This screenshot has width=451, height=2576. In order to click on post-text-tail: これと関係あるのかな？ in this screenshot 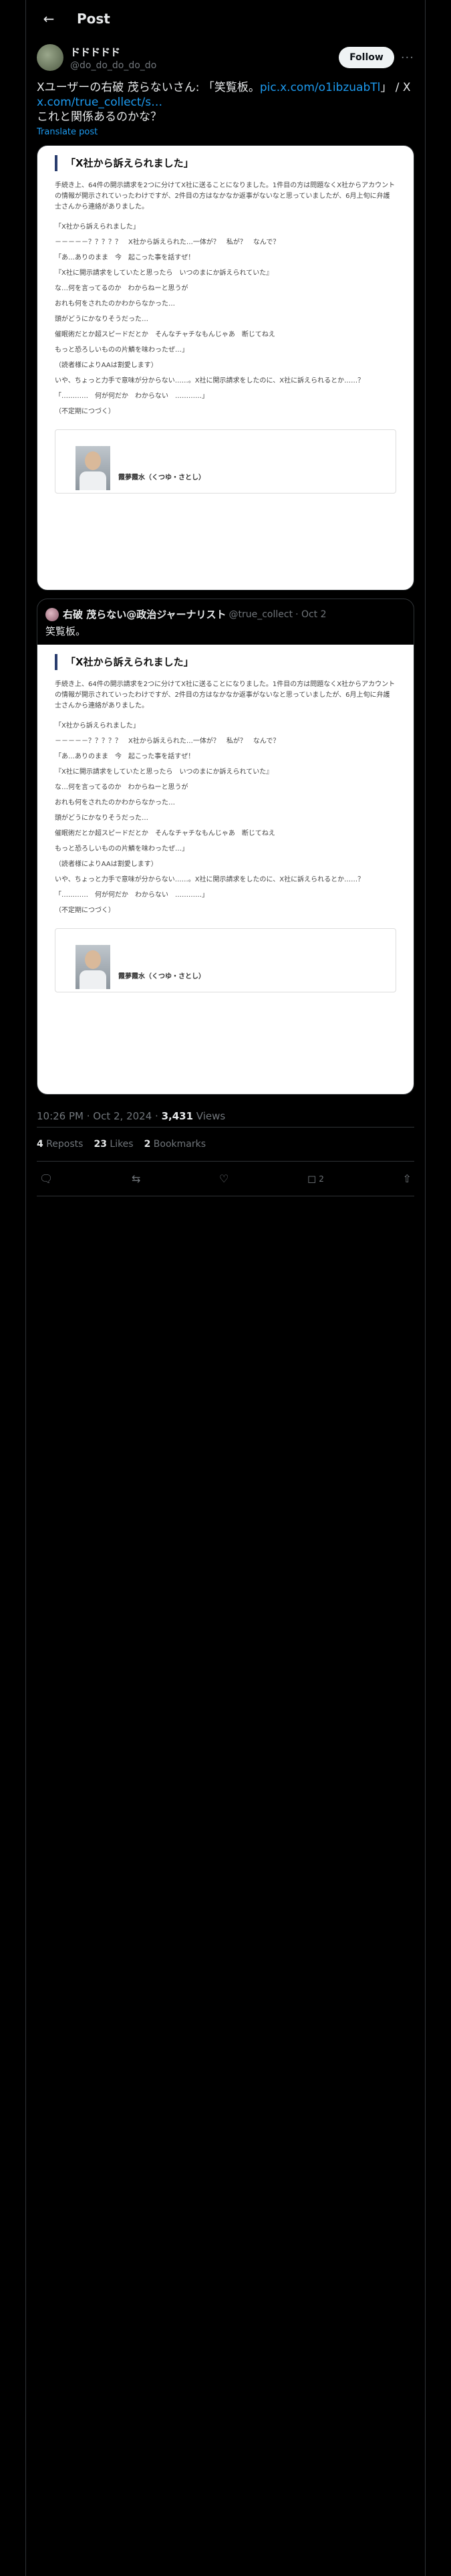, I will do `click(99, 117)`.